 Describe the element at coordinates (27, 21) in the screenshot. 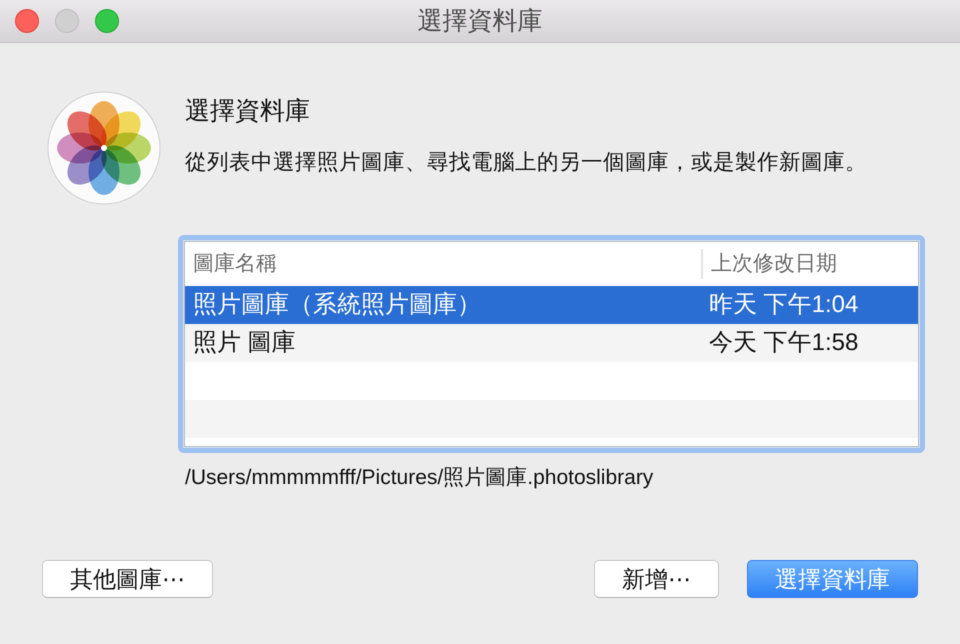

I see `close-button` at that location.